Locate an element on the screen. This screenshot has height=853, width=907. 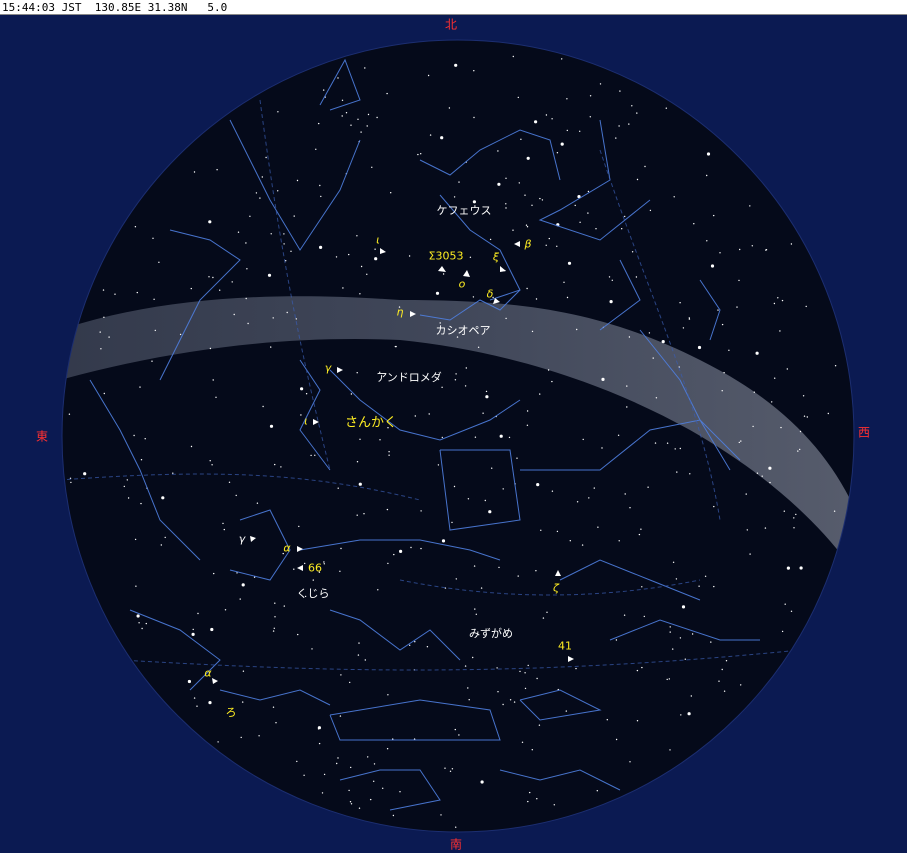
constellation-aquarius: みずがめ is located at coordinates (491, 633).